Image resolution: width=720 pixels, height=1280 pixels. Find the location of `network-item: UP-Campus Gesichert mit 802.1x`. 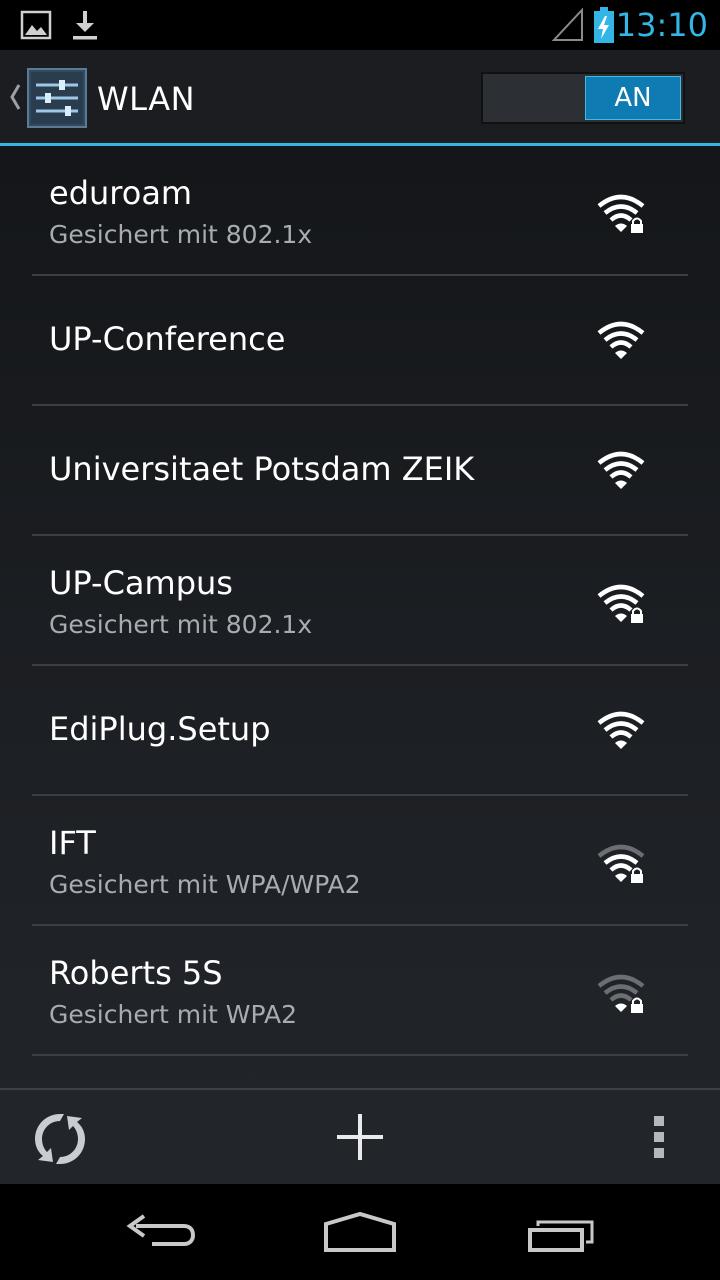

network-item: UP-Campus Gesichert mit 802.1x is located at coordinates (360, 601).